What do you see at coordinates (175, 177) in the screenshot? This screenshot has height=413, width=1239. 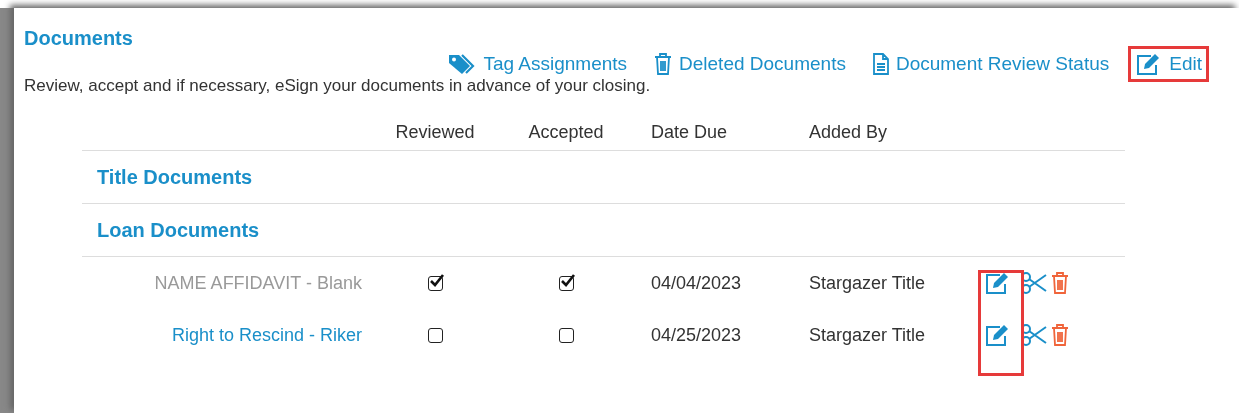 I see `group-title: Title Documents` at bounding box center [175, 177].